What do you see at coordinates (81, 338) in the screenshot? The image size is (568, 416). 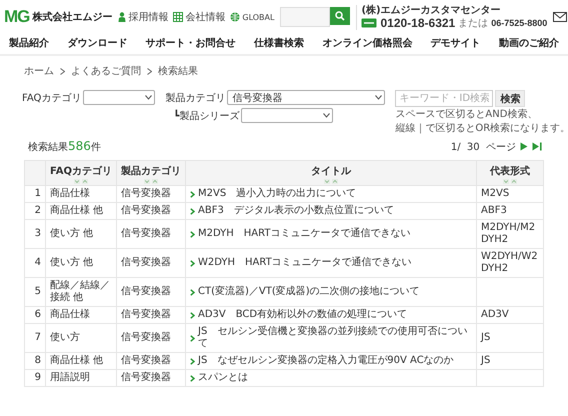 I see `table-cell: 使い方` at bounding box center [81, 338].